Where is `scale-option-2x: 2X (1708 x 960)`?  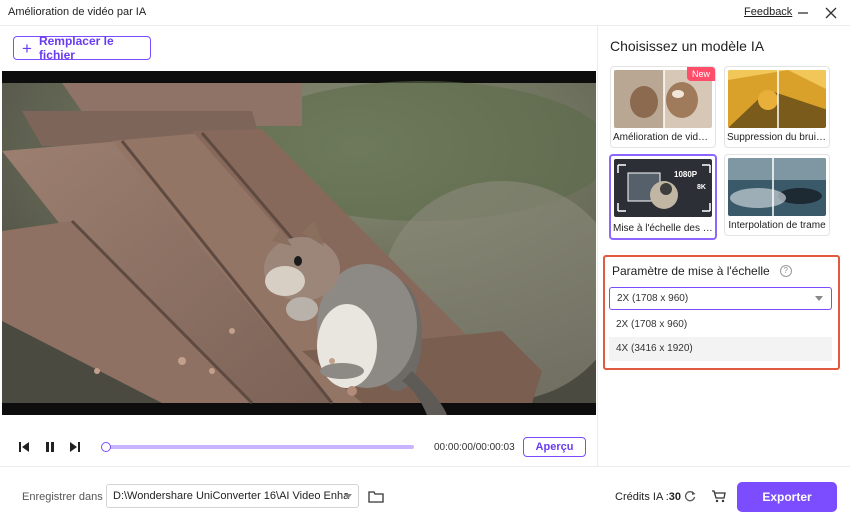 scale-option-2x: 2X (1708 x 960) is located at coordinates (720, 325).